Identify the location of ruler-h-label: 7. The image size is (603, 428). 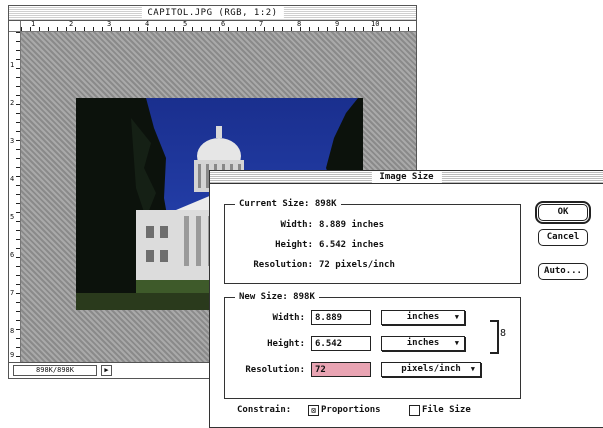
(261, 24).